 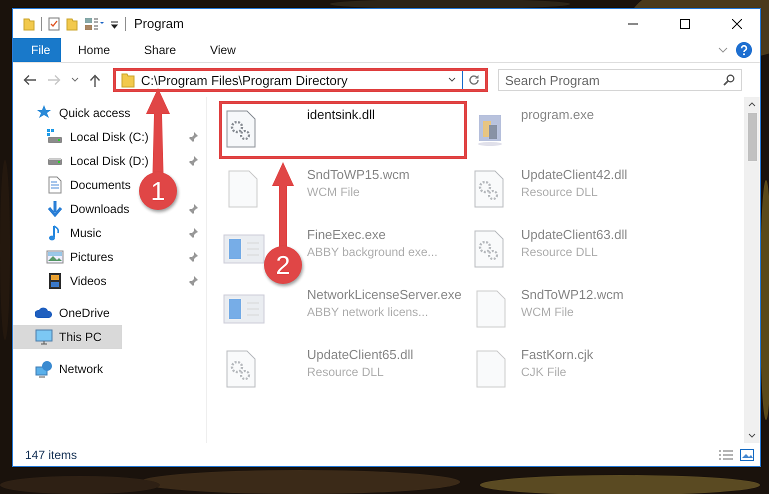 What do you see at coordinates (726, 454) in the screenshot?
I see `details-view-icon` at bounding box center [726, 454].